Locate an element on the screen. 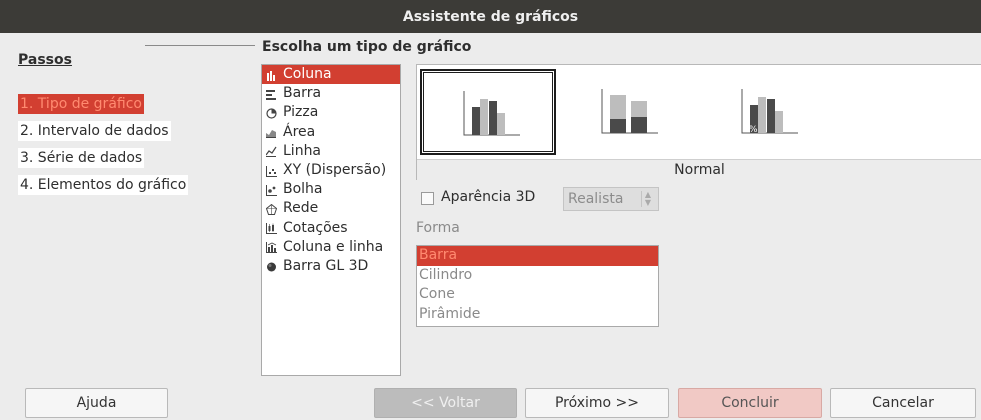 This screenshot has height=420, width=981. percent-stacked-column-icon: % is located at coordinates (769, 112).